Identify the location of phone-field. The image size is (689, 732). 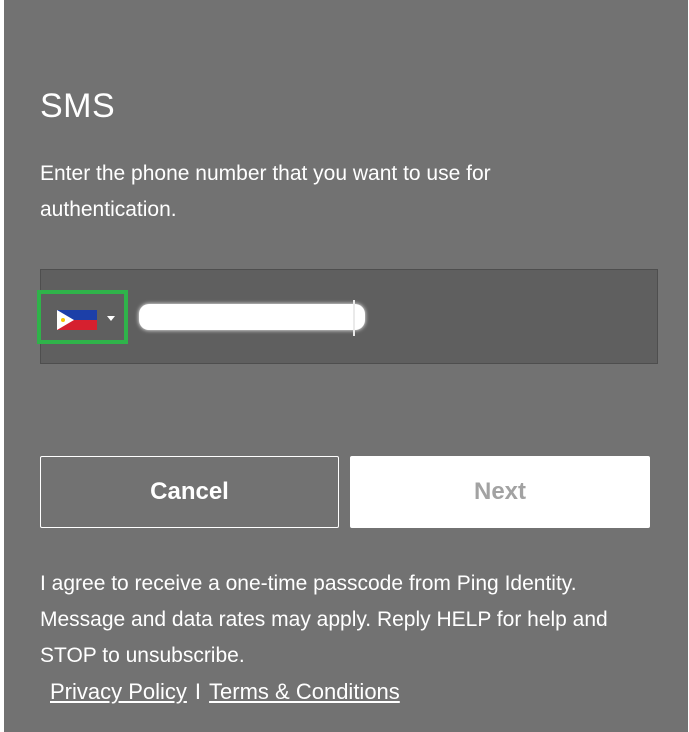
(347, 316).